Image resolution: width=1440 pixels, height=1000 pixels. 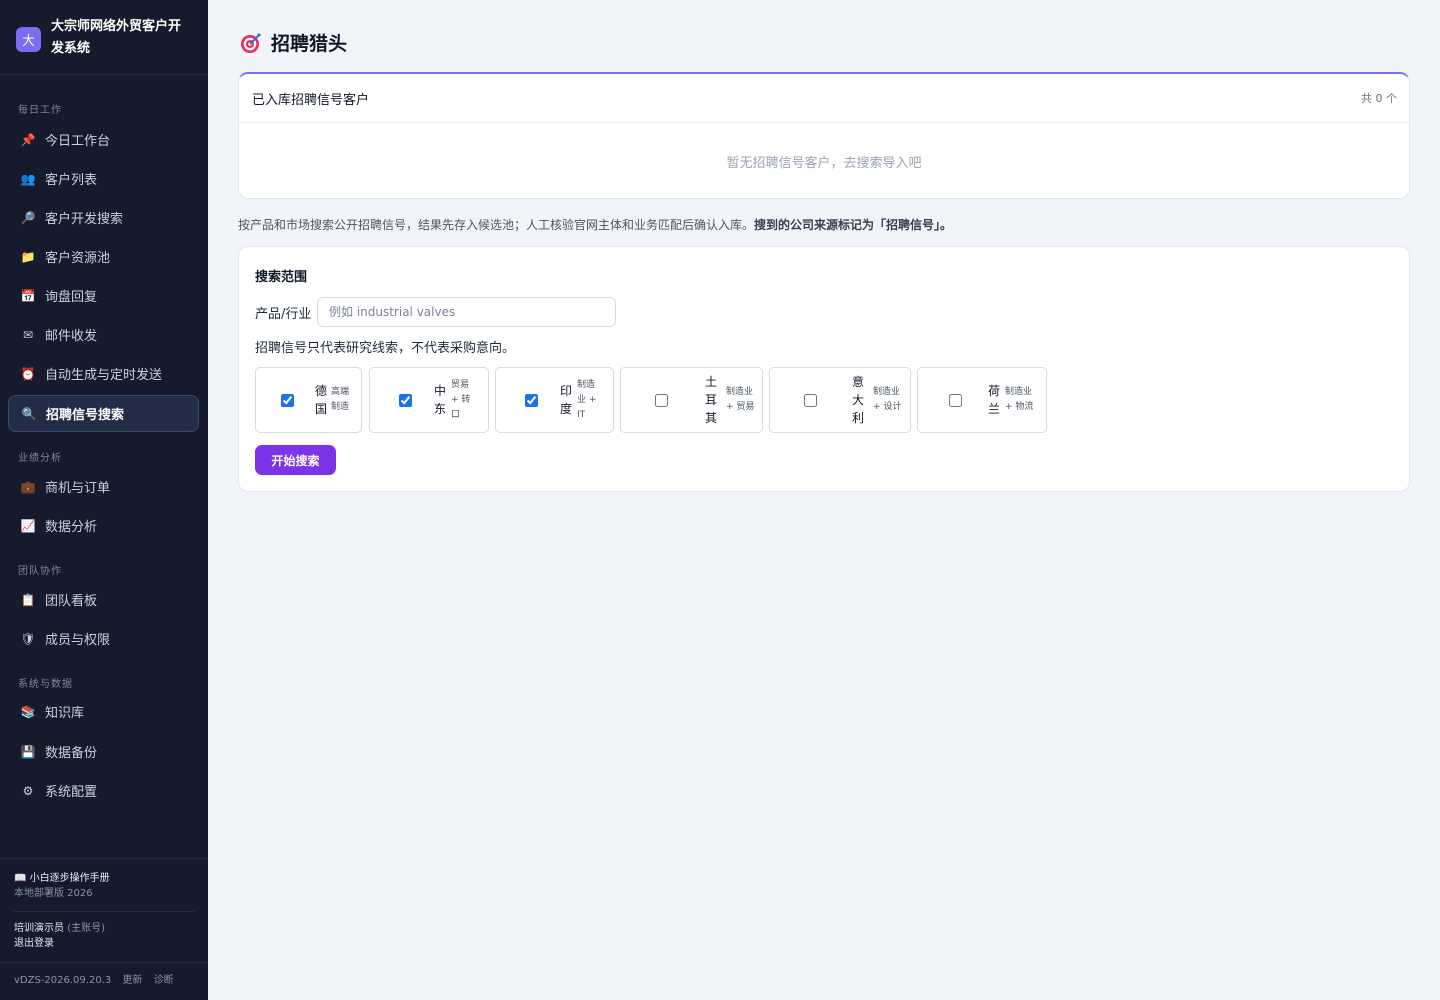 I want to click on brand: 大 大宗师网络外贸客户开发系统, so click(x=106, y=38).